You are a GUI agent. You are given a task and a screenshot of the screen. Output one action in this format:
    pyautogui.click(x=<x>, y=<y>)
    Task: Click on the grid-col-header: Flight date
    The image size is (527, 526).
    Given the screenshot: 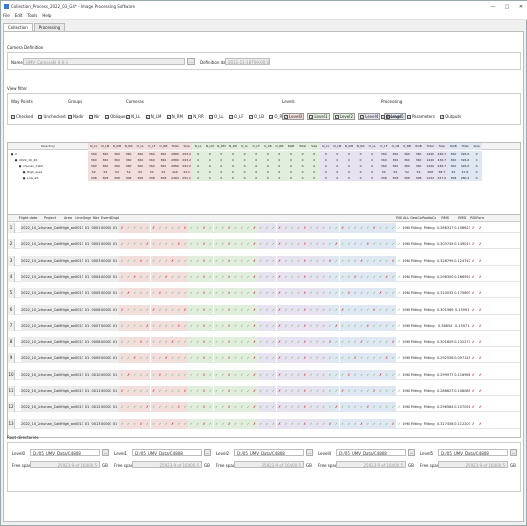 What is the action you would take?
    pyautogui.click(x=28, y=218)
    